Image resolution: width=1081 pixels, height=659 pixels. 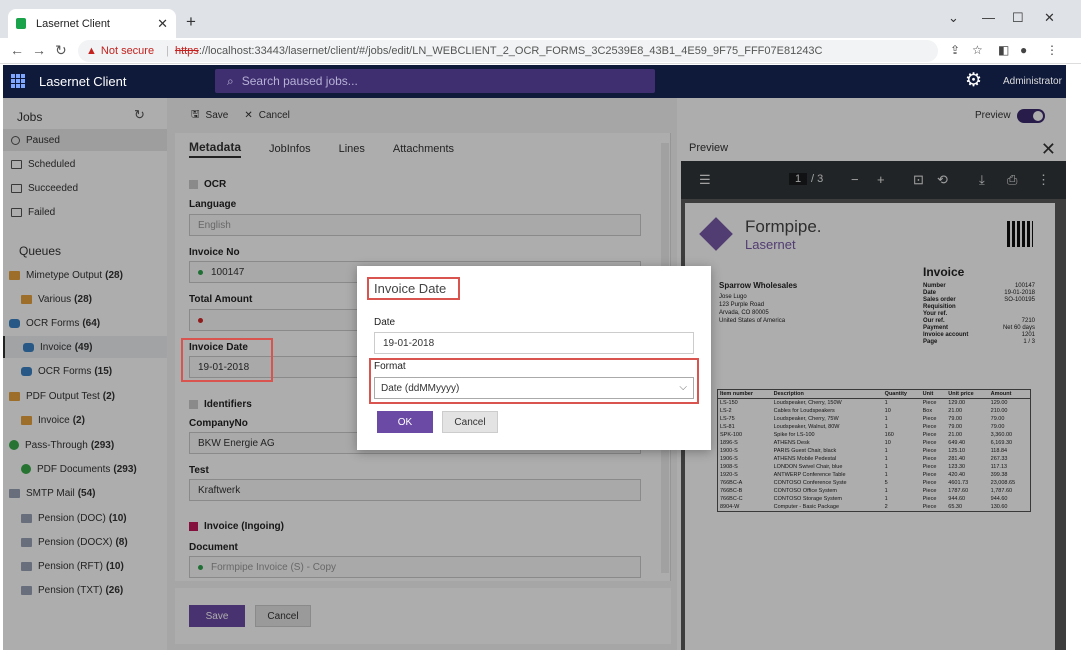 What do you see at coordinates (540, 19) in the screenshot?
I see `browser-tab-bar: Lasernet Client ✕ + ⌄ — ☐ ✕` at bounding box center [540, 19].